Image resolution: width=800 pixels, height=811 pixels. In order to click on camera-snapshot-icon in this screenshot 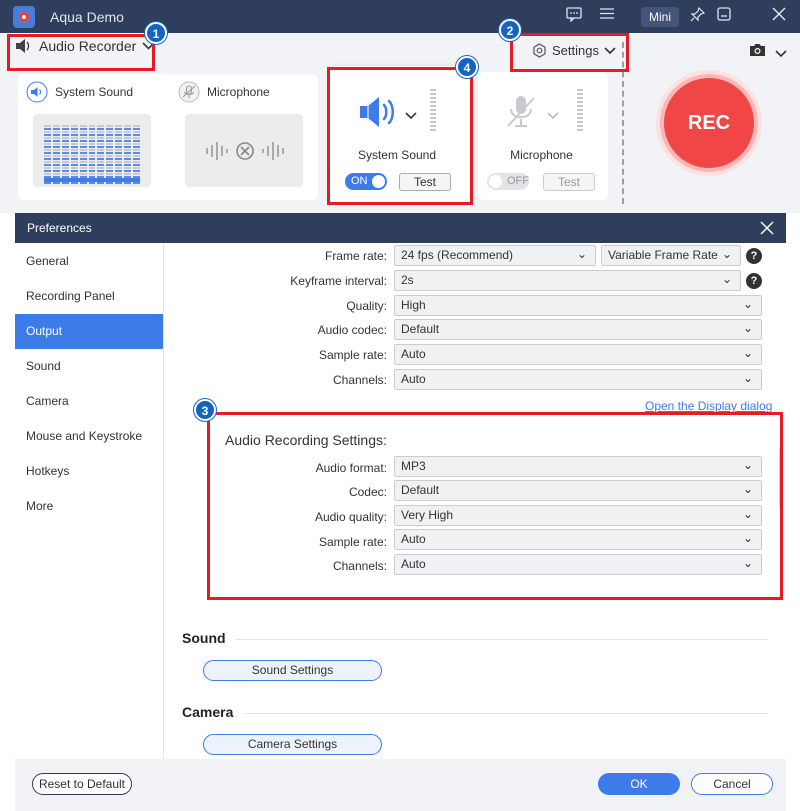, I will do `click(757, 51)`.